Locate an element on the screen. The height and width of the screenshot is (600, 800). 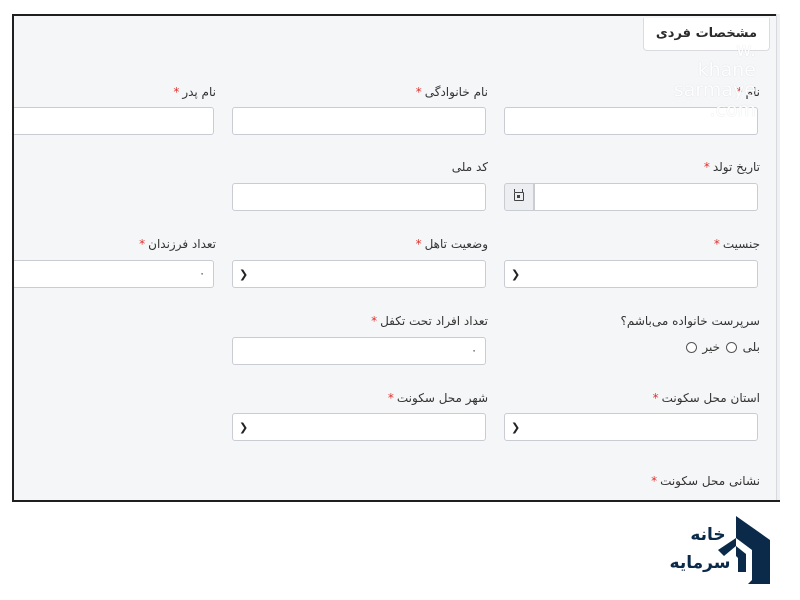
gender-label: جنسیت* is located at coordinates (737, 244).